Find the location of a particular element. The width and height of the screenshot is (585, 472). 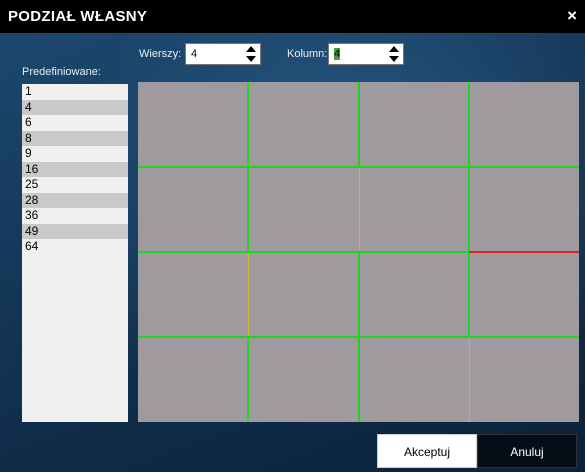

columns-value: 4 is located at coordinates (337, 54).